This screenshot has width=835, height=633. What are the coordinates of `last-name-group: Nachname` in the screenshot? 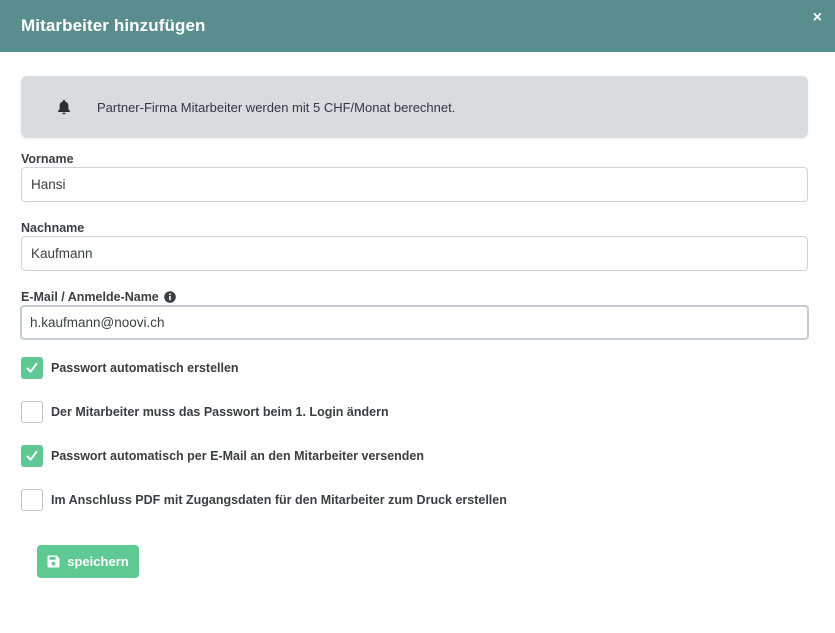 It's located at (414, 245).